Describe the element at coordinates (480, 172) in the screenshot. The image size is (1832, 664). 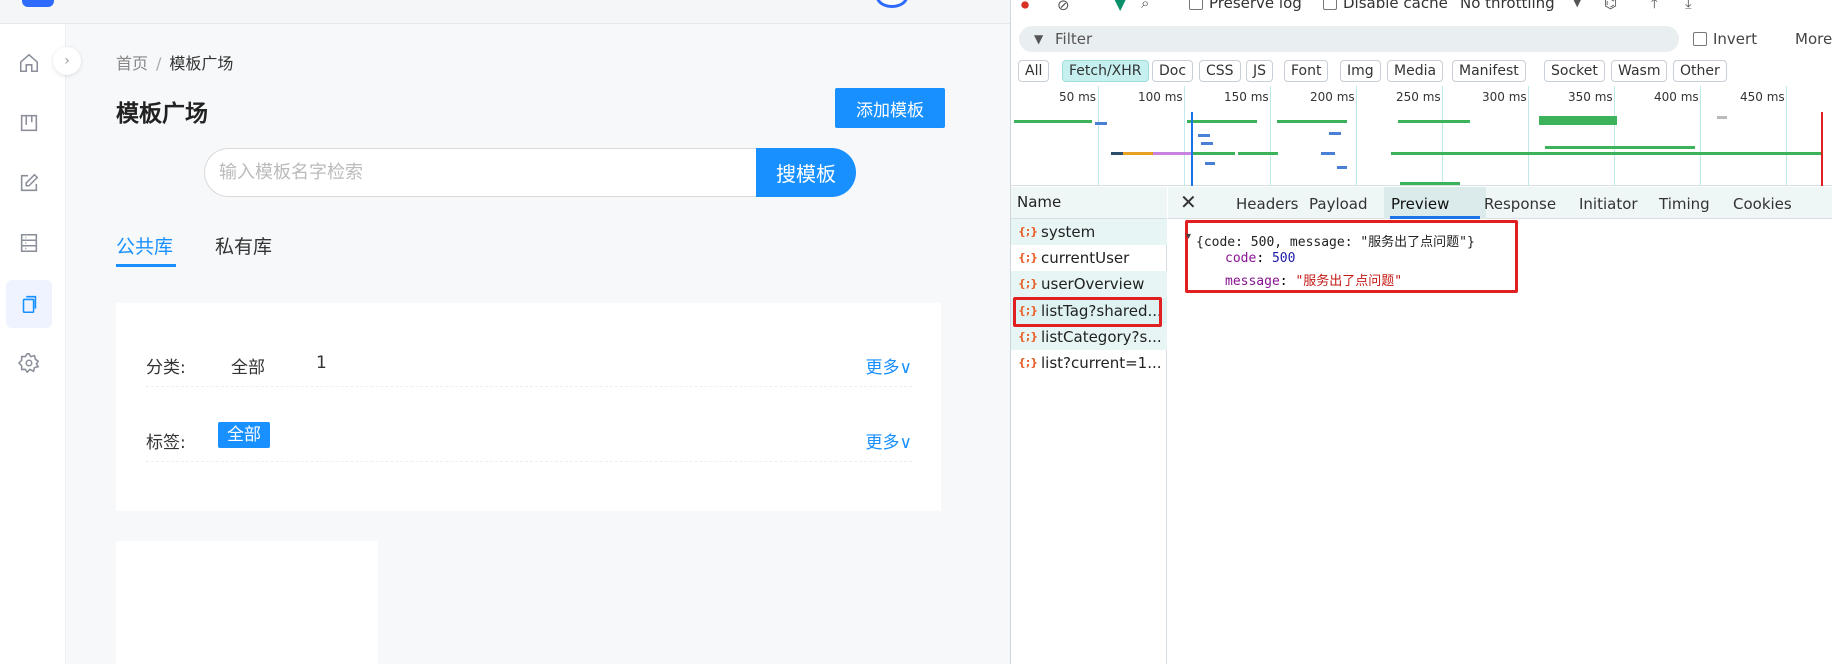
I see `search-input: 输入模板名字检索` at that location.